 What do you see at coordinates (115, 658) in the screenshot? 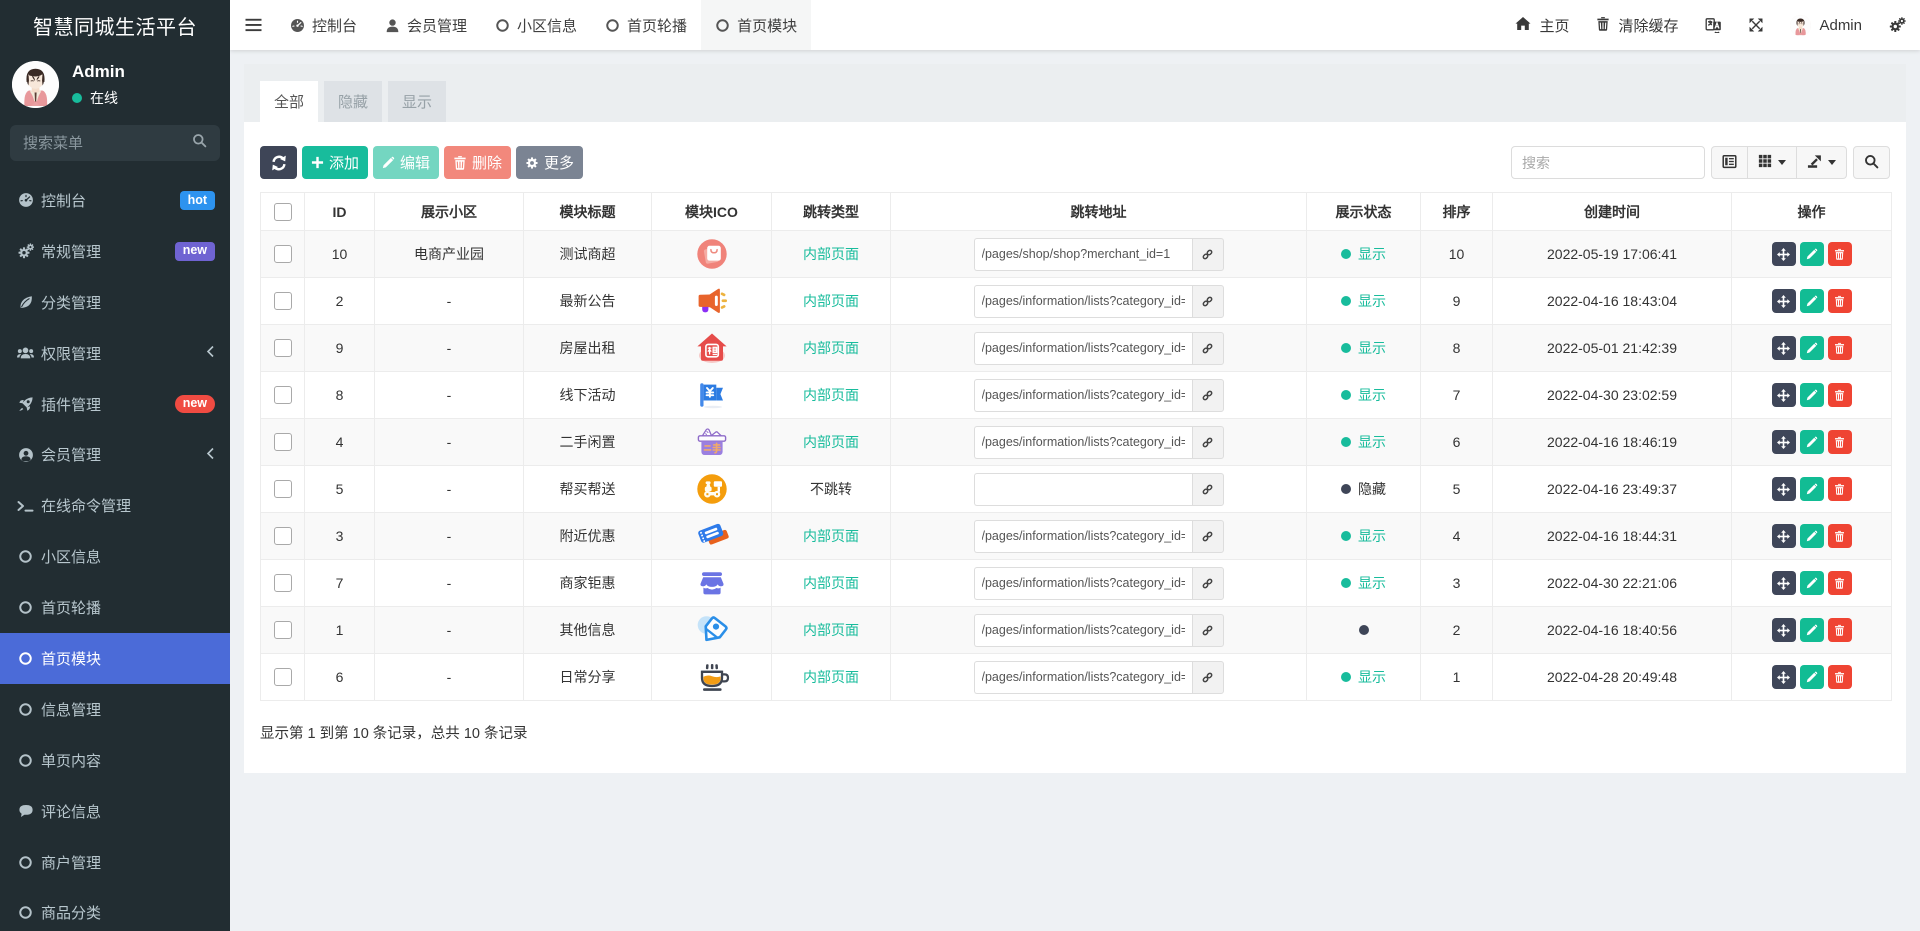
I see `sidebar-item: 首页模块` at bounding box center [115, 658].